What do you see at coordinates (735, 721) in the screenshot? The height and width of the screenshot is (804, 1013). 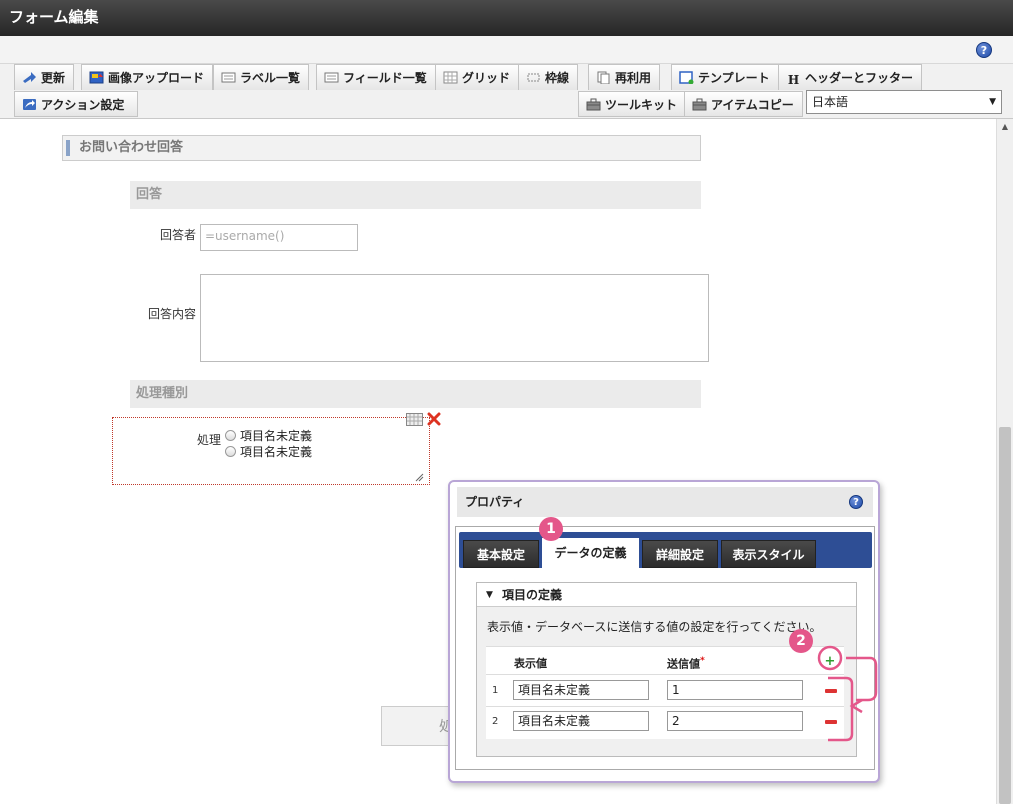 I see `send-value-input: 2` at bounding box center [735, 721].